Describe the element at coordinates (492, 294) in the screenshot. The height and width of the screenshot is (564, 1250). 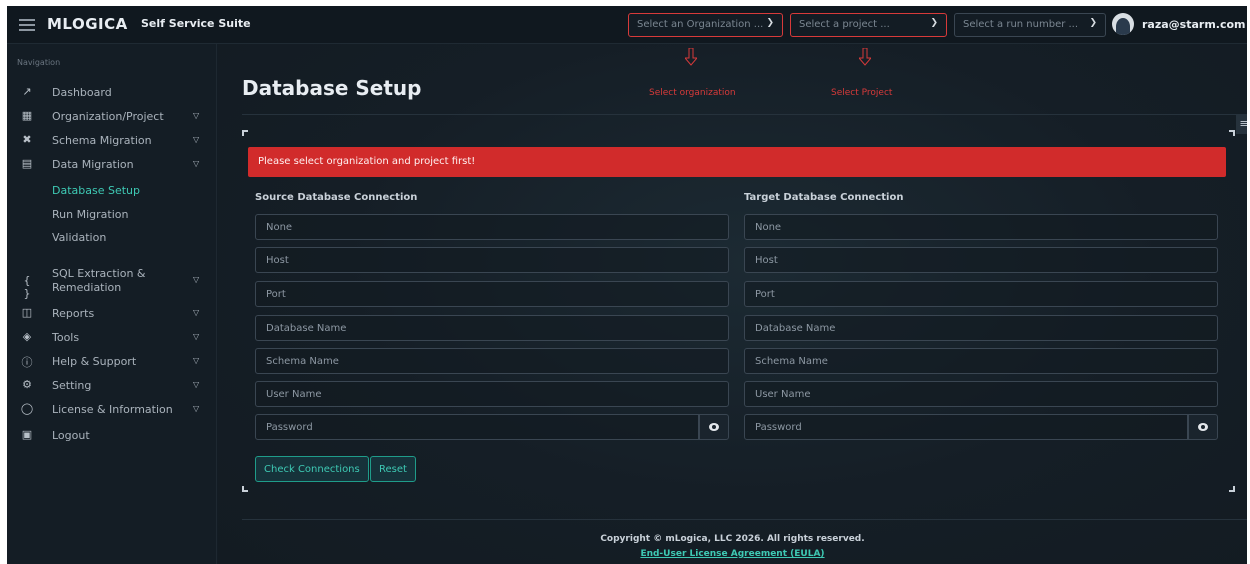
I see `source-port-input: Port` at that location.